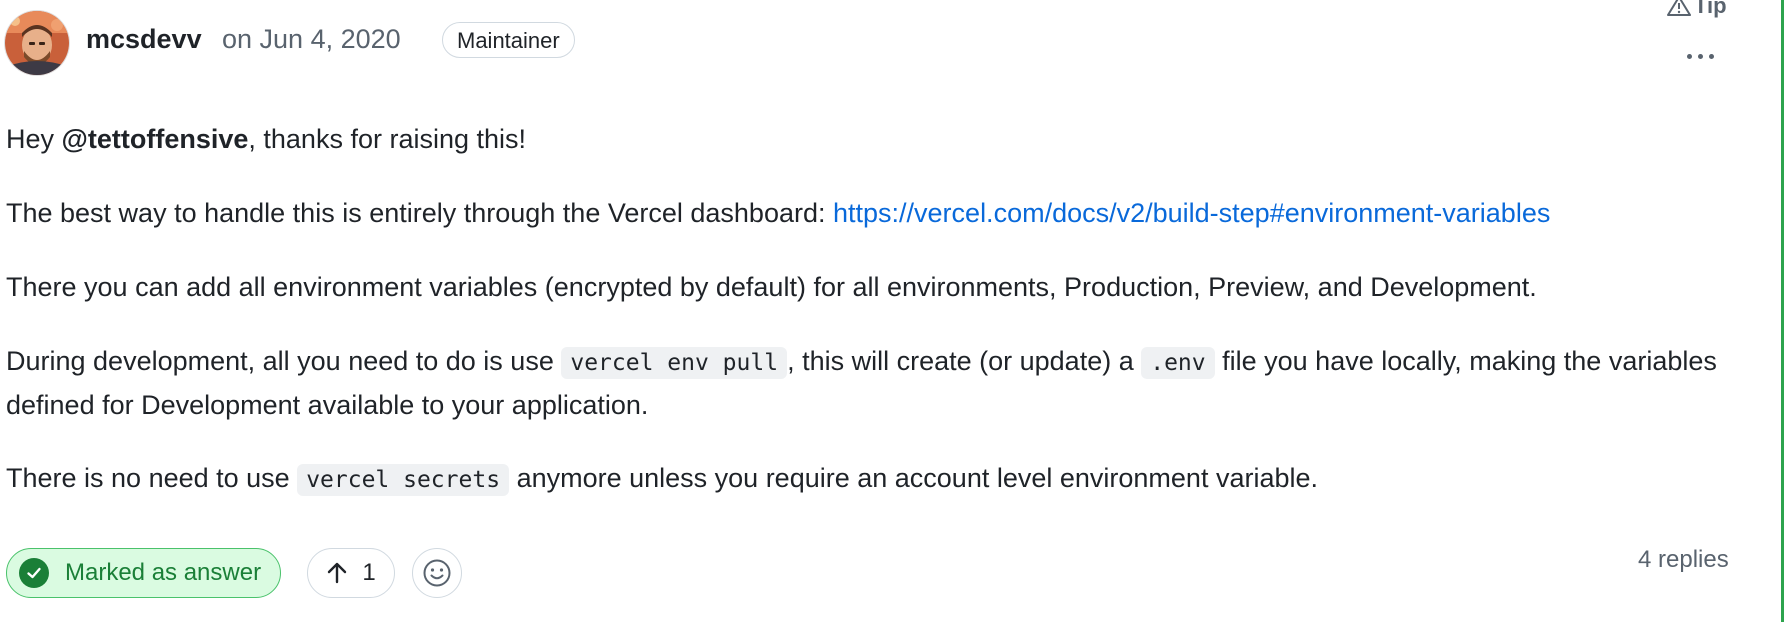  Describe the element at coordinates (1683, 560) in the screenshot. I see `replies-count: 4 replies` at that location.